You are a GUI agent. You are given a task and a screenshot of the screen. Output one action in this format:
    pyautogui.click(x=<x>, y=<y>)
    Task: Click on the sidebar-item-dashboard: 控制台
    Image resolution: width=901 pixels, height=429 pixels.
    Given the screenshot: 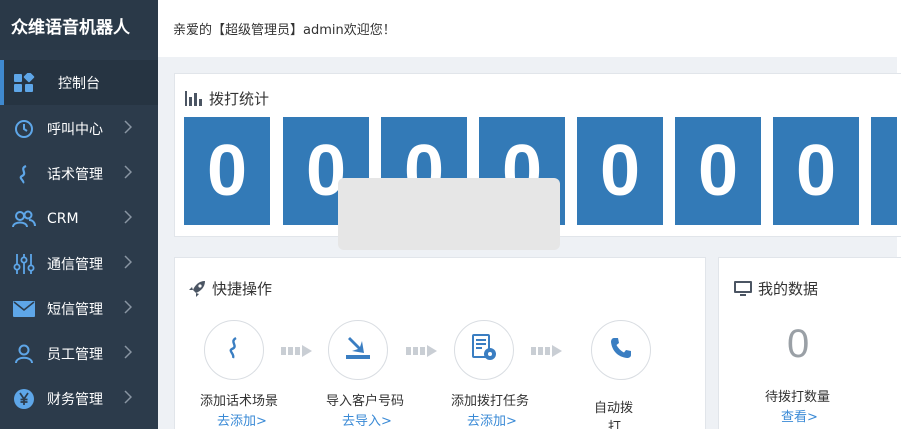 What is the action you would take?
    pyautogui.click(x=79, y=82)
    